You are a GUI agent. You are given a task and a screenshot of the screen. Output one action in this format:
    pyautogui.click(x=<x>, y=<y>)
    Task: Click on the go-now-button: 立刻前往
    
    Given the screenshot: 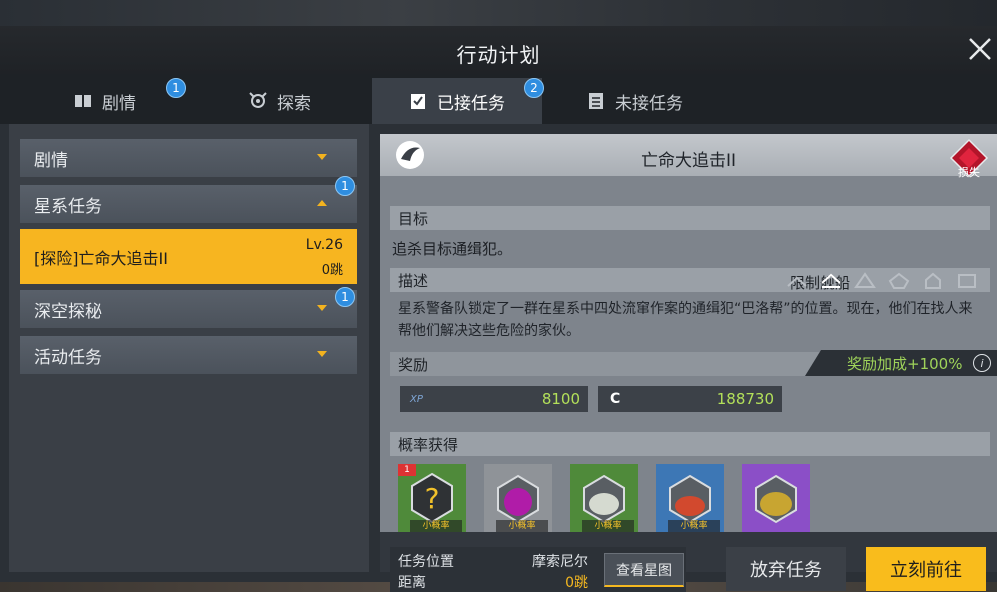 What is the action you would take?
    pyautogui.click(x=926, y=569)
    